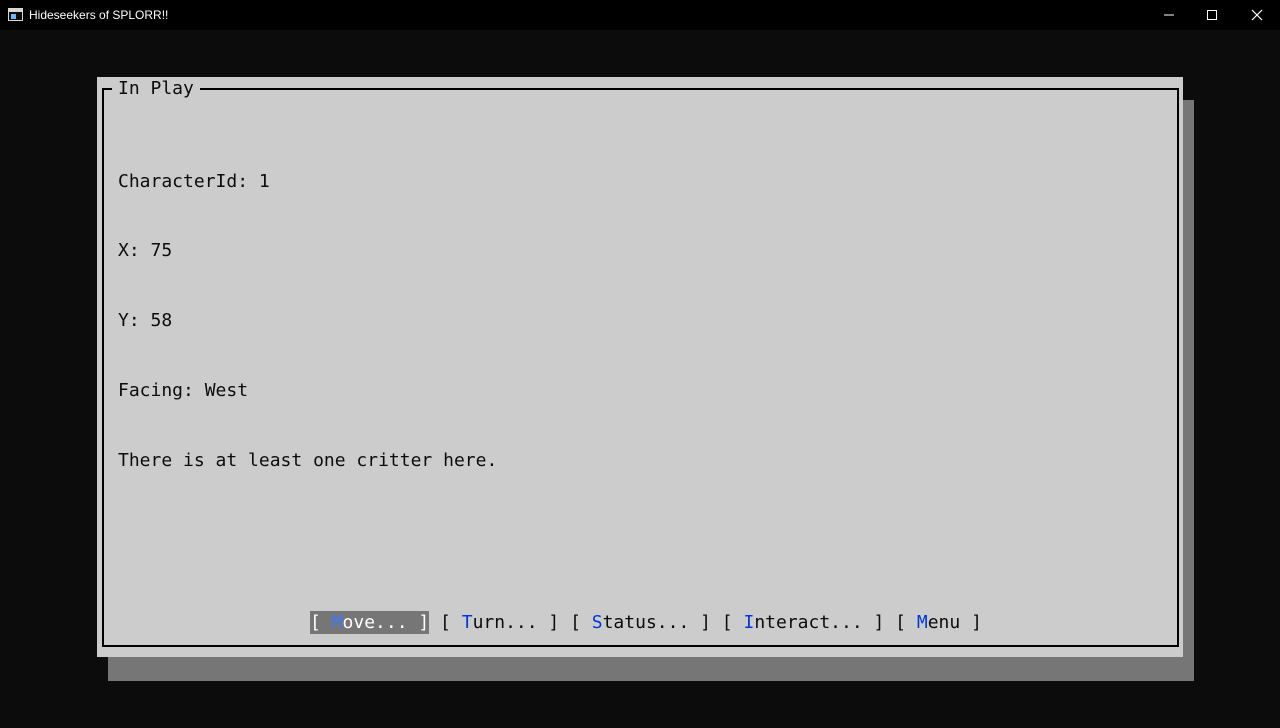  I want to click on close-button, so click(1257, 15).